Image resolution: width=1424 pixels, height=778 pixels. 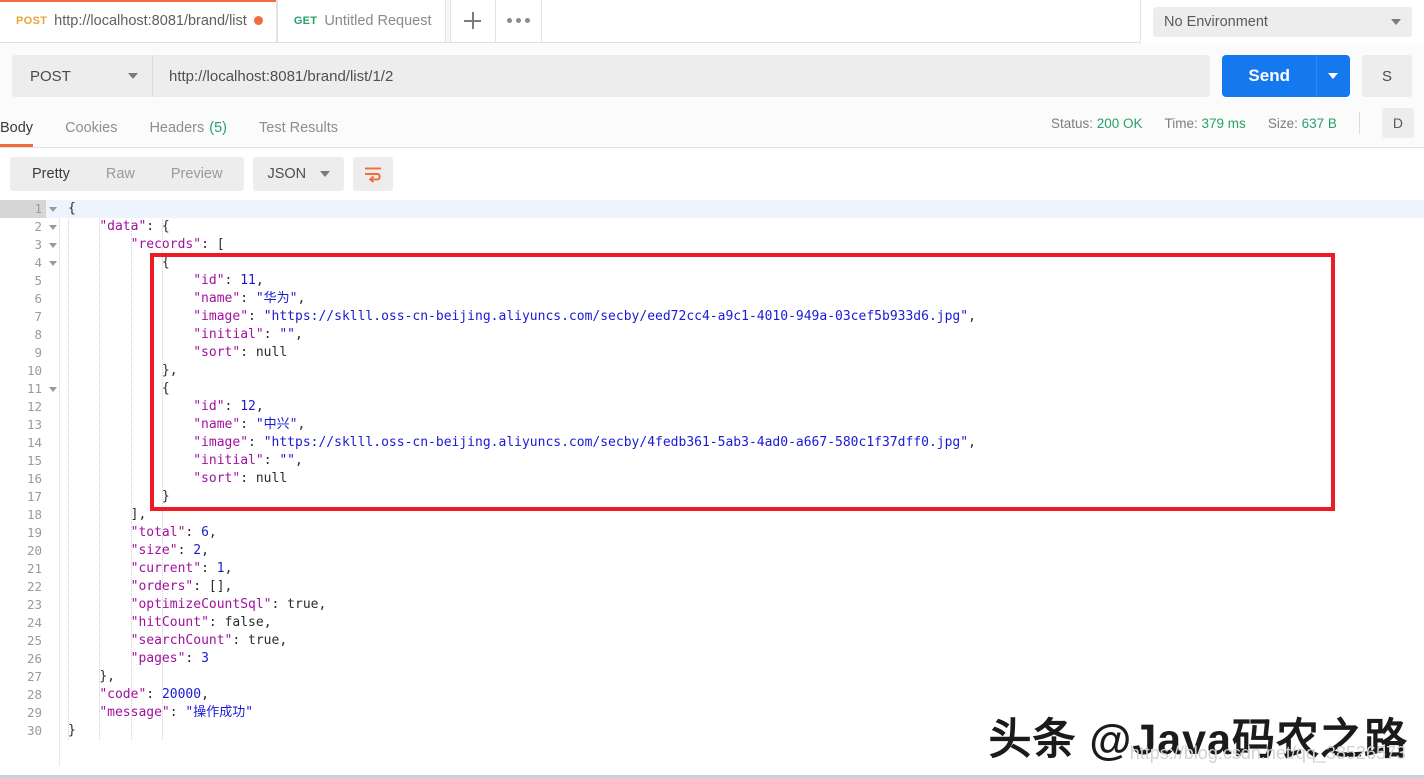 I want to click on view-mode-preview: Preview, so click(x=197, y=174).